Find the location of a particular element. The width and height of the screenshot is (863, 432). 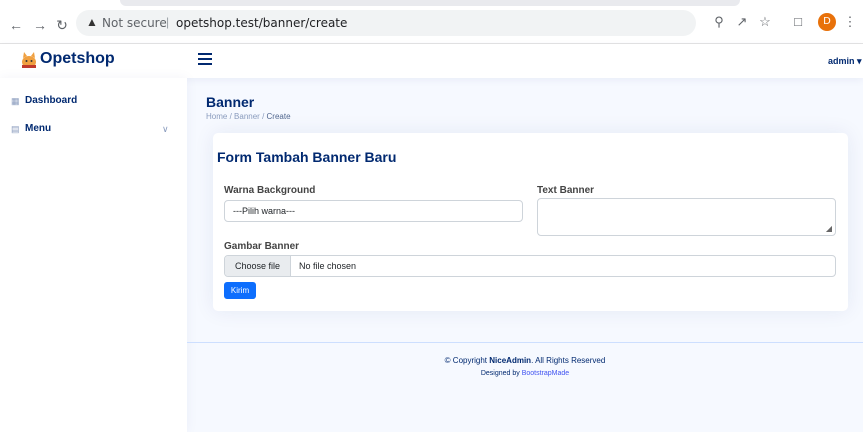

app-header: Opetshop admin ▾ is located at coordinates (431, 61).